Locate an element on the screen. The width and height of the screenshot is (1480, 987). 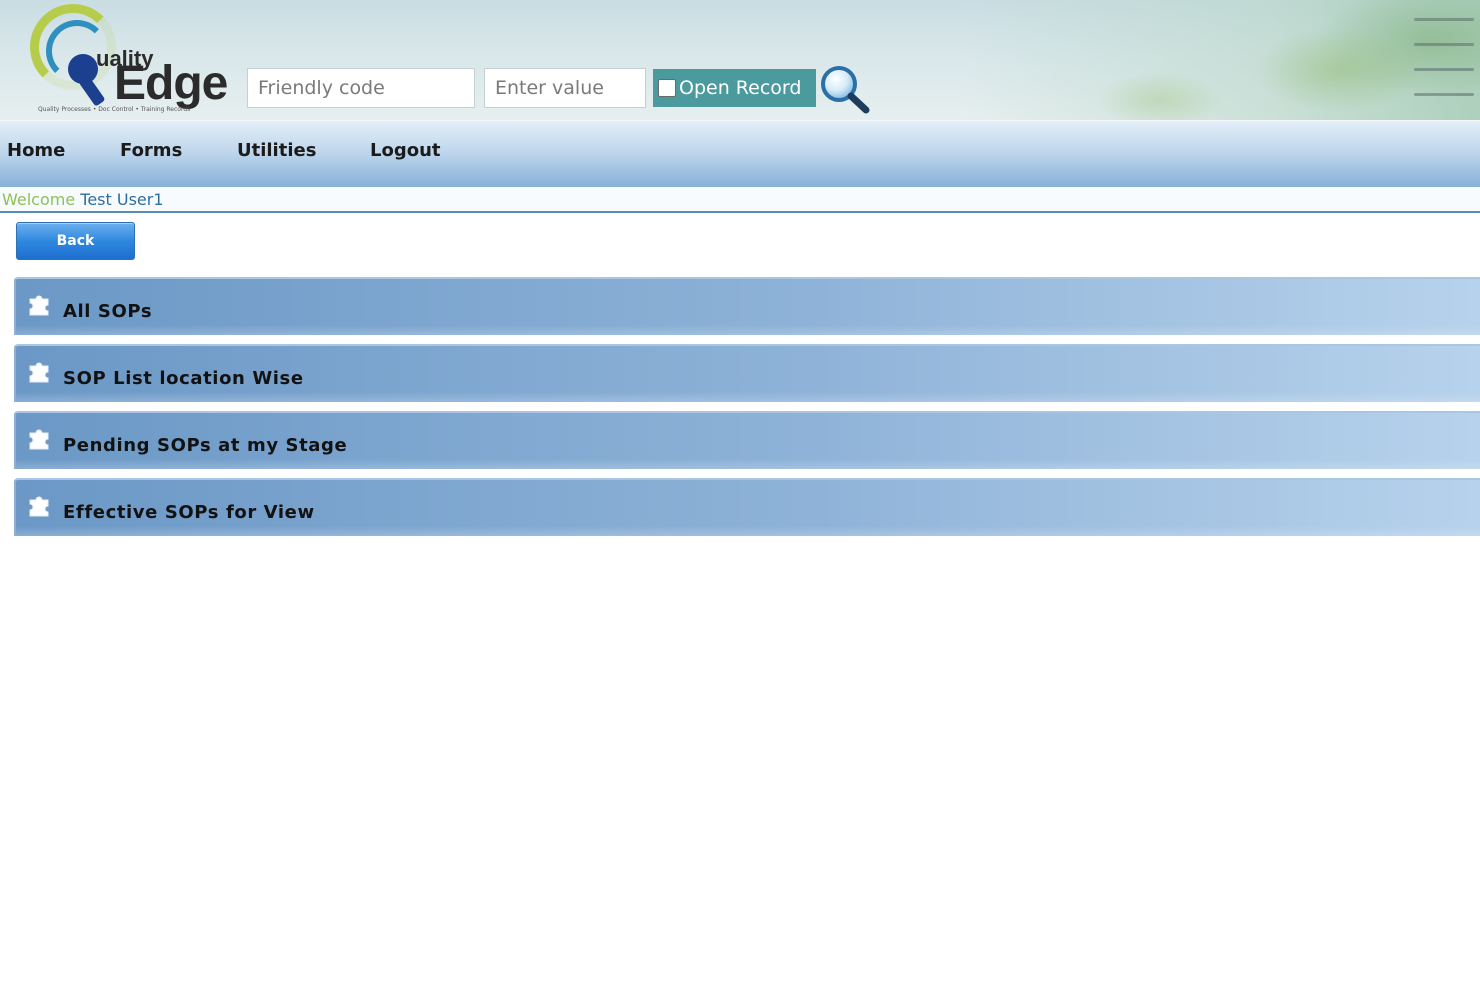
logo-text-edge: Edge is located at coordinates (171, 83).